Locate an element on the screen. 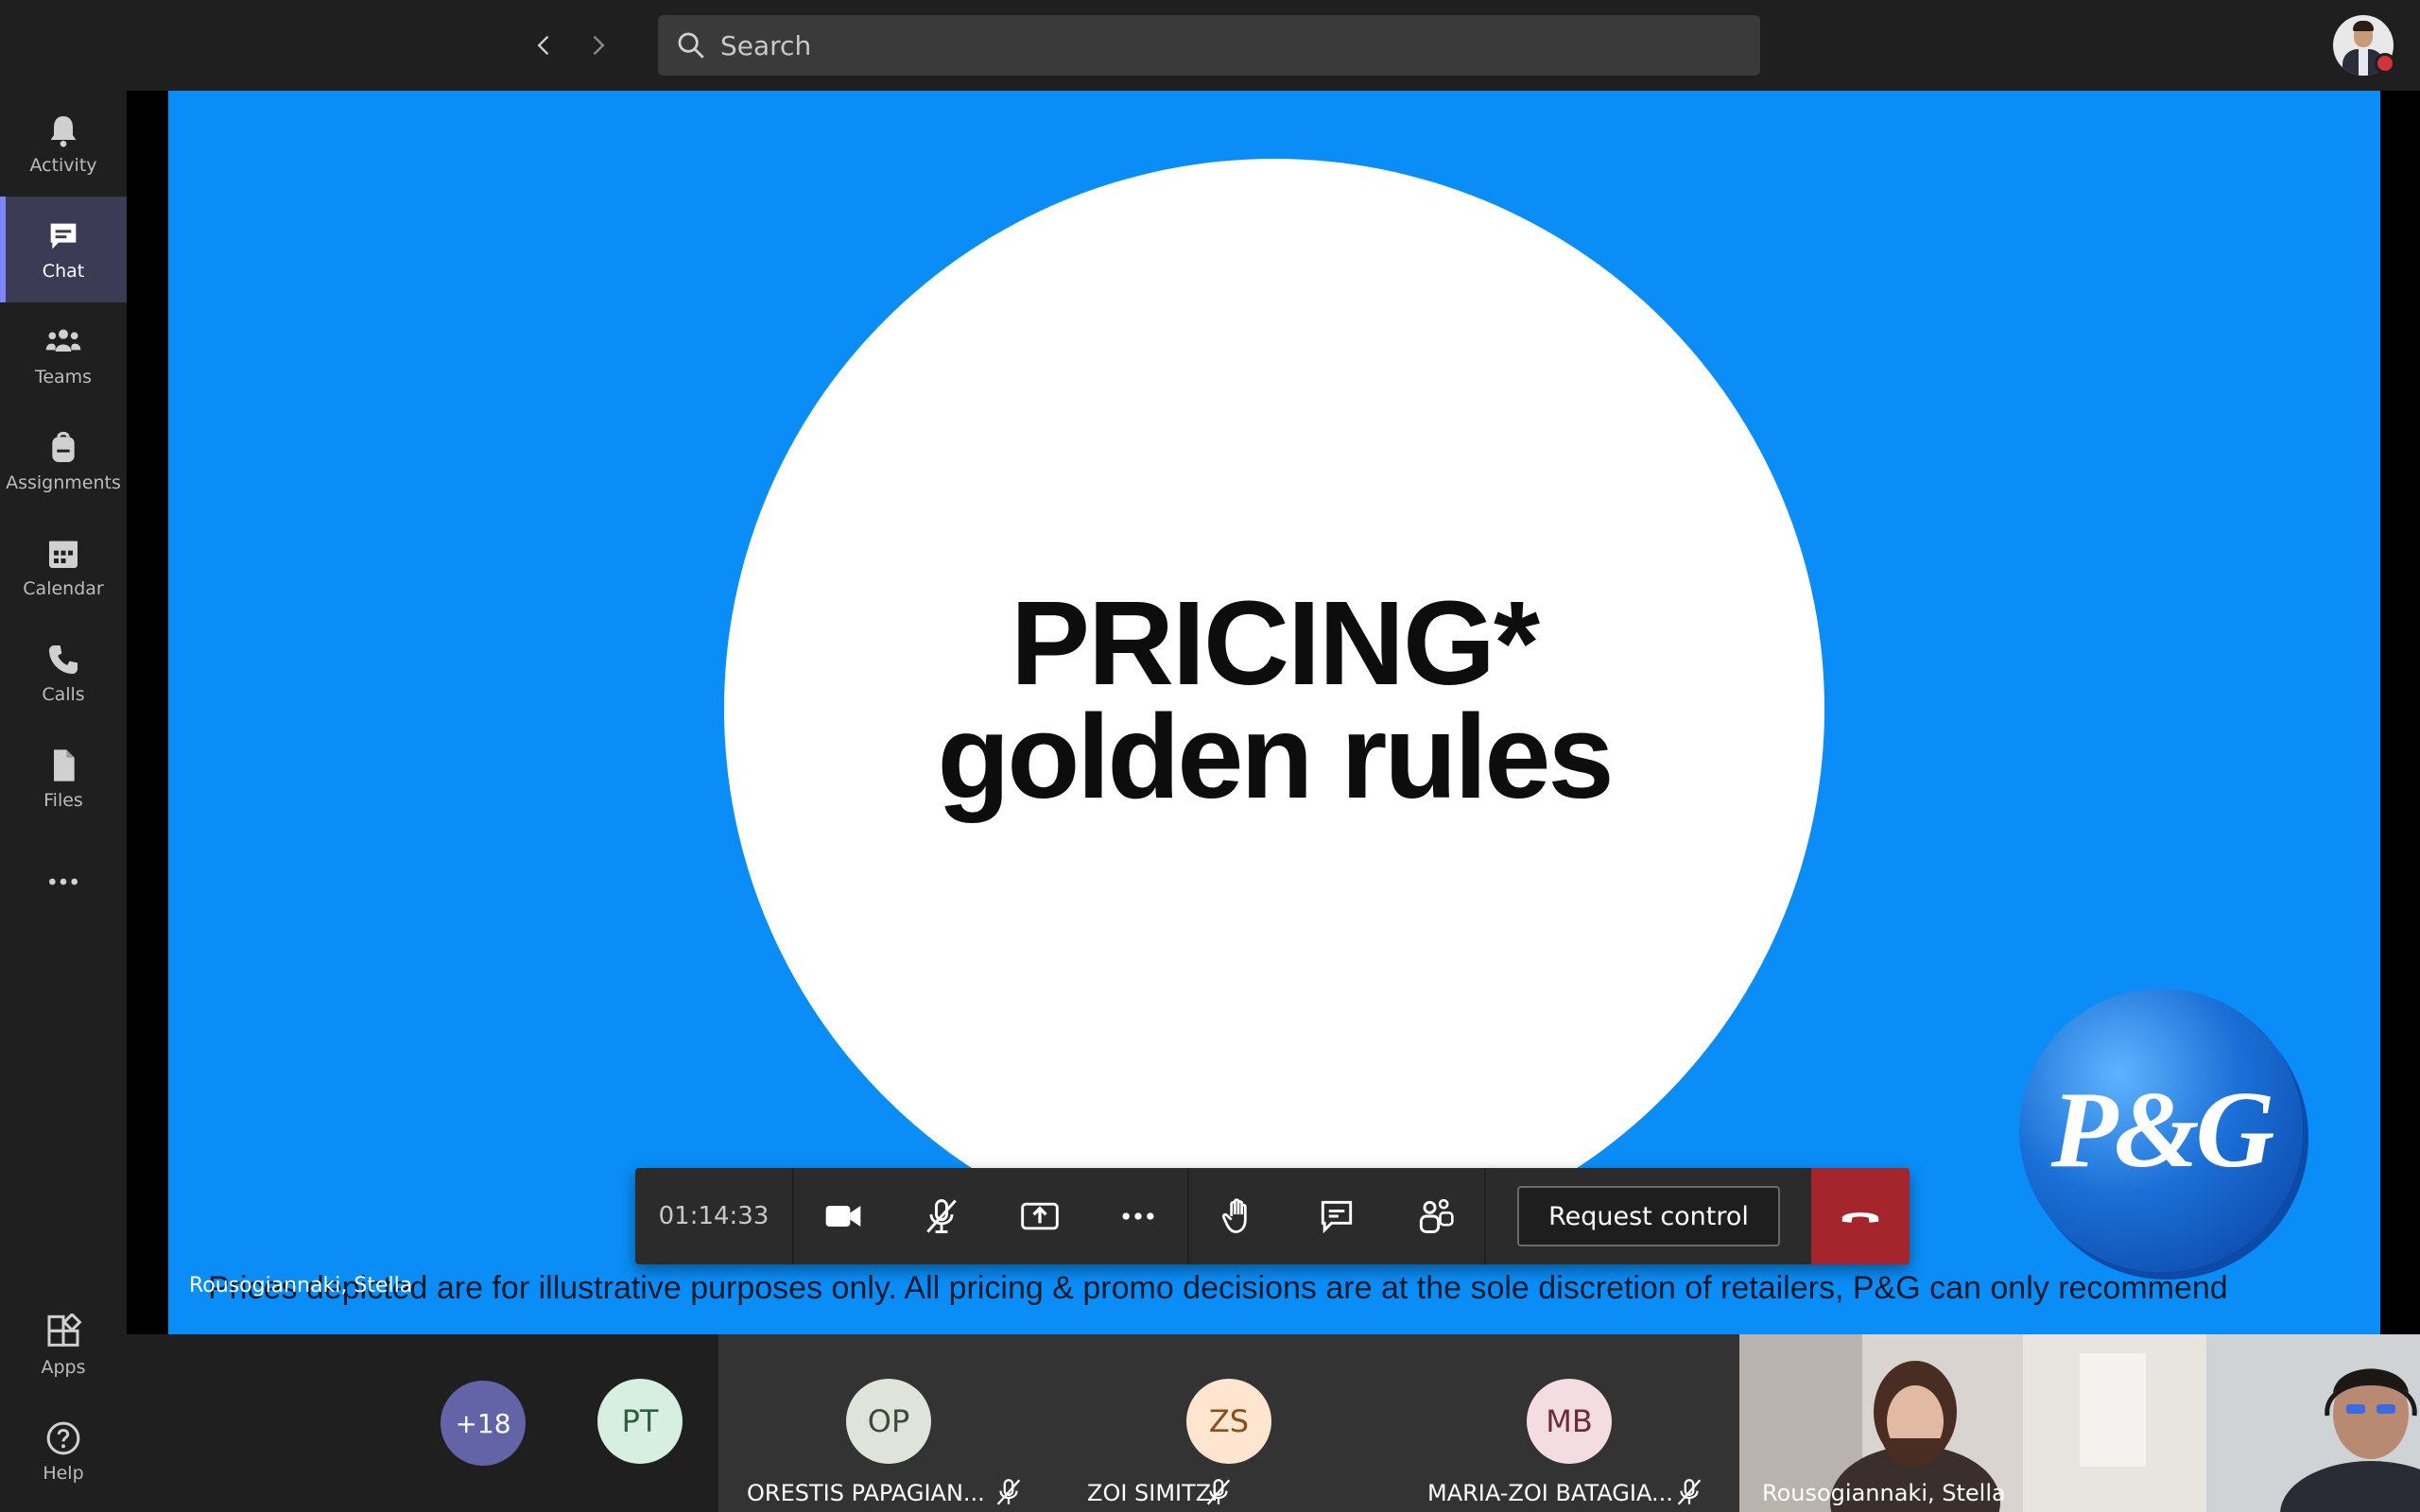 This screenshot has height=1512, width=2420. file-icon is located at coordinates (64, 765).